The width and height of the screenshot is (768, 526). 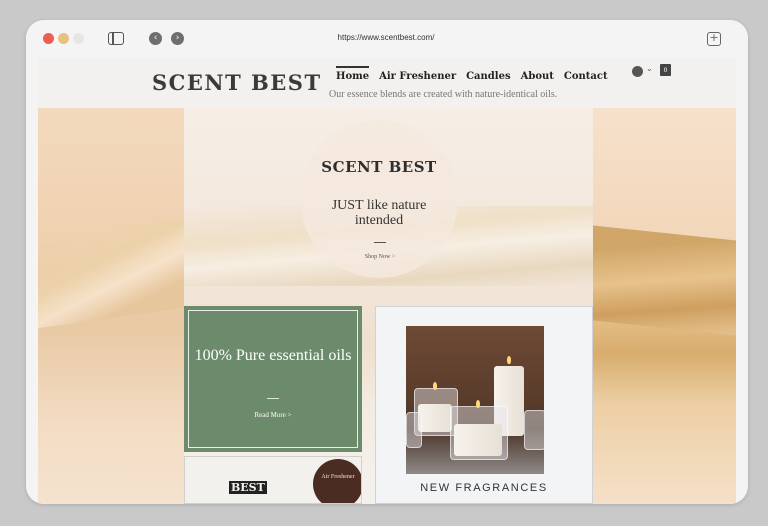 I want to click on sidebar-toggle-icon, so click(x=116, y=38).